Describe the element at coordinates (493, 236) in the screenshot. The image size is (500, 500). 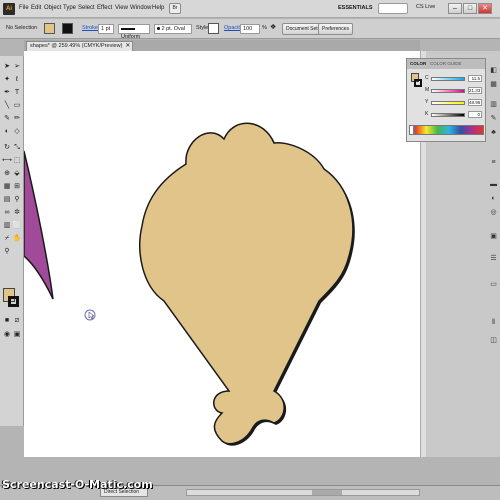
I see `graphic-styles-panel-icon: ▣` at that location.